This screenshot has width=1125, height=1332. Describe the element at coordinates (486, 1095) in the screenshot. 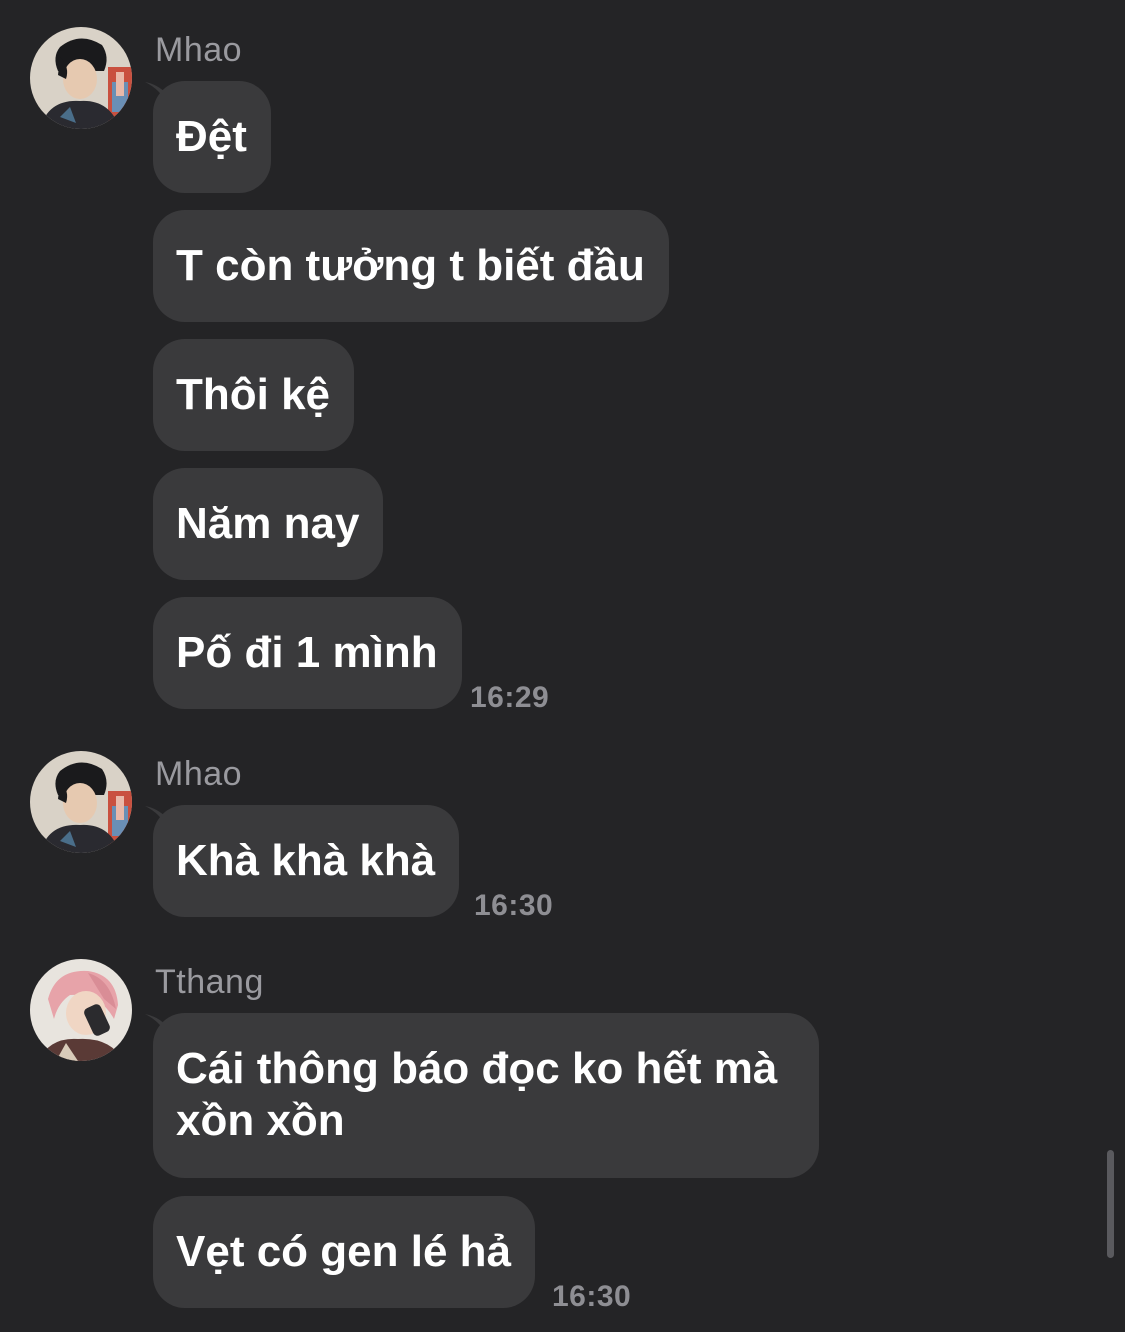

I see `message-bubble: Cái thông báo đọc ko hết mà xồn xồn` at that location.